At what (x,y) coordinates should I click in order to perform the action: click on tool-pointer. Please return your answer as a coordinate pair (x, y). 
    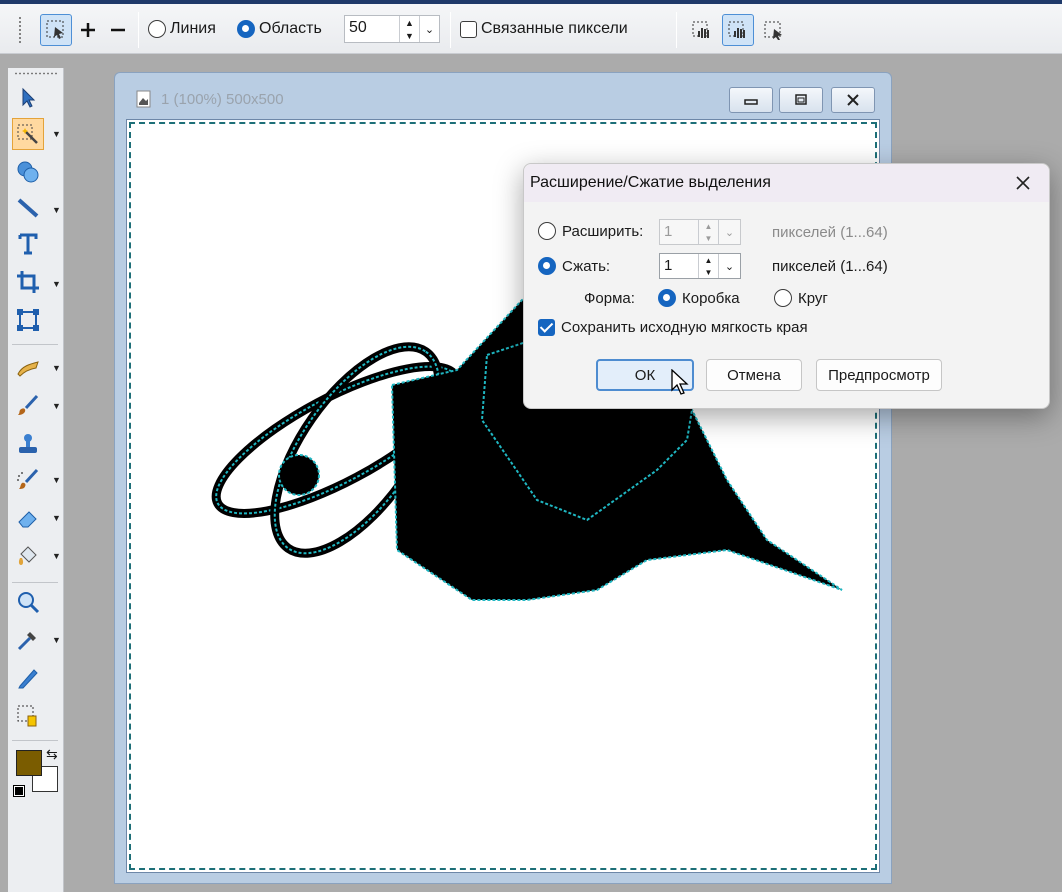
    Looking at the image, I should click on (28, 98).